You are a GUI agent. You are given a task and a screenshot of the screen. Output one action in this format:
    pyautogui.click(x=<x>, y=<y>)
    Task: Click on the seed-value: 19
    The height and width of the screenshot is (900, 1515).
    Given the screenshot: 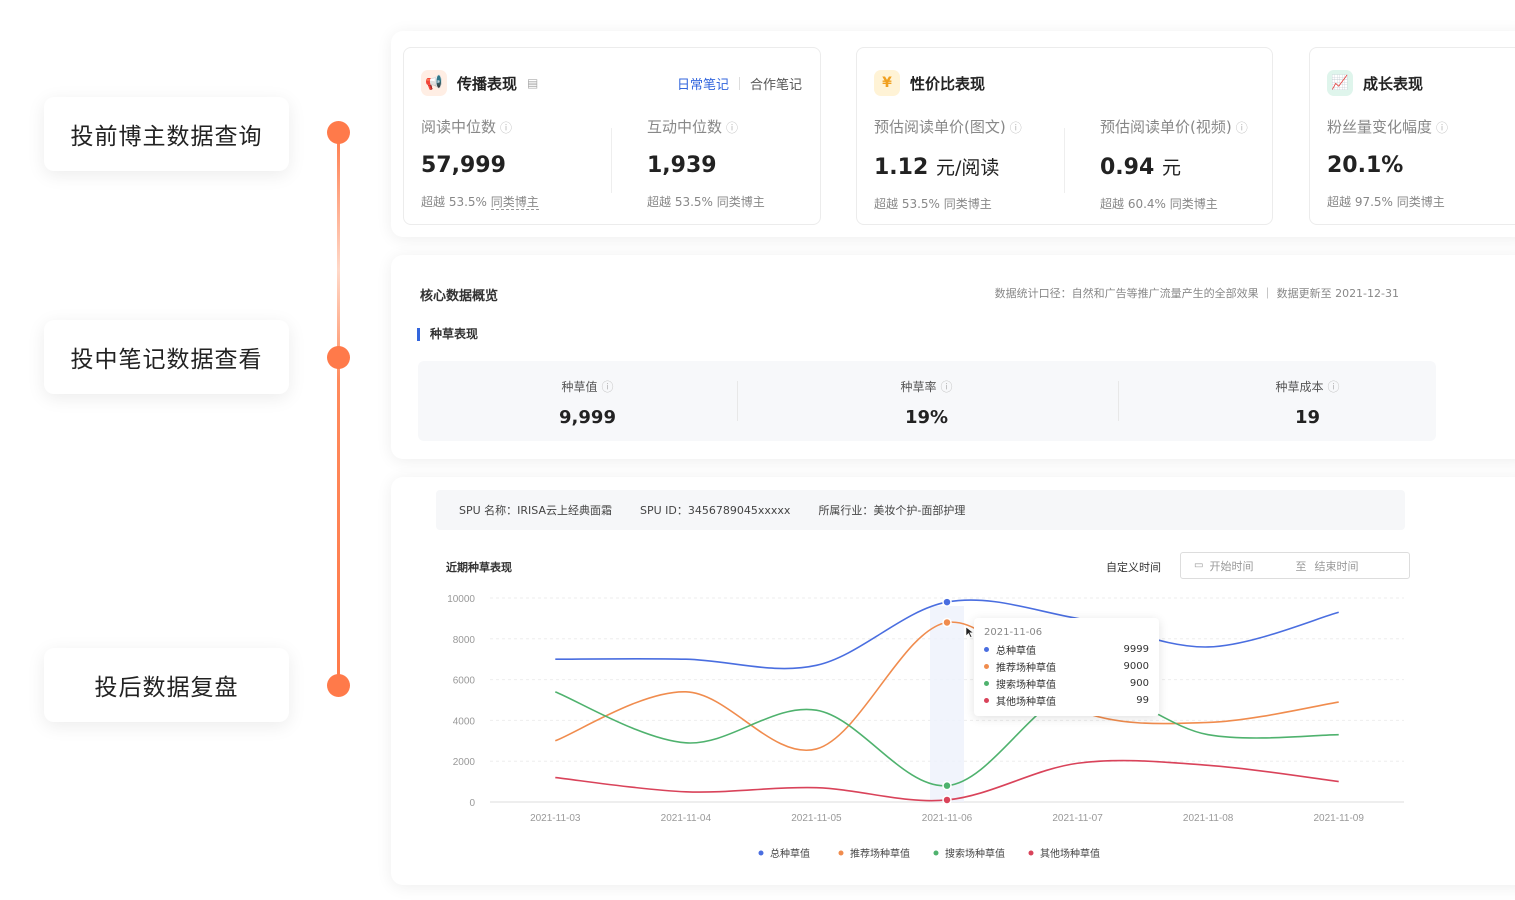 What is the action you would take?
    pyautogui.click(x=1307, y=417)
    